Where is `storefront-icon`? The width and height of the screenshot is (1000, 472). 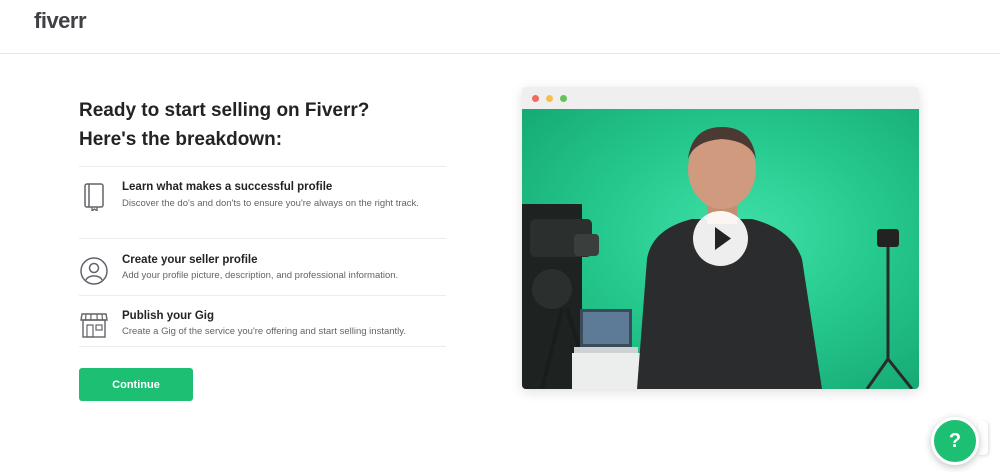 storefront-icon is located at coordinates (94, 325).